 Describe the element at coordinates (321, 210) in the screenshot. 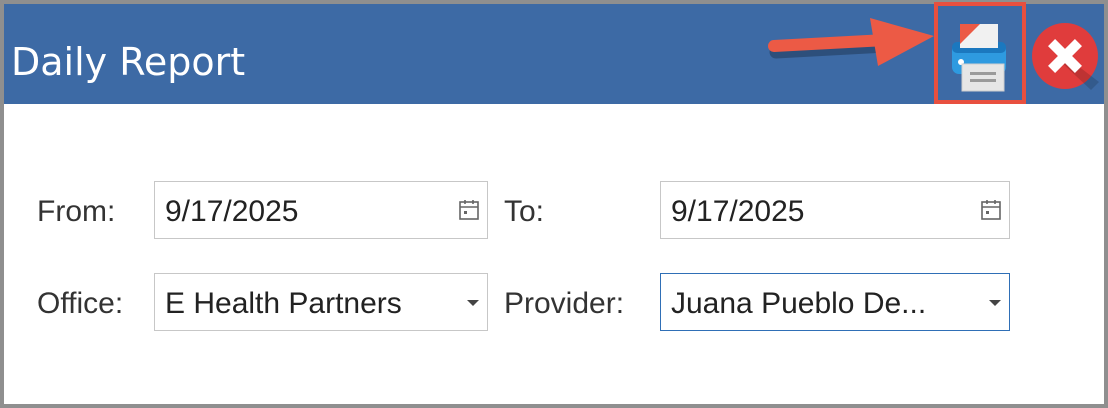

I see `from-date-input: 9/17/2025` at that location.